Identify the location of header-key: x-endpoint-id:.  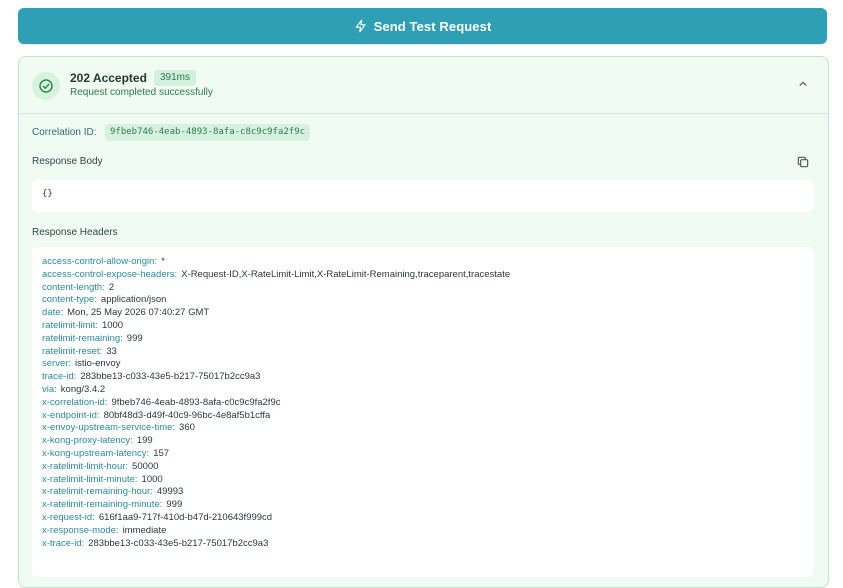
(71, 415).